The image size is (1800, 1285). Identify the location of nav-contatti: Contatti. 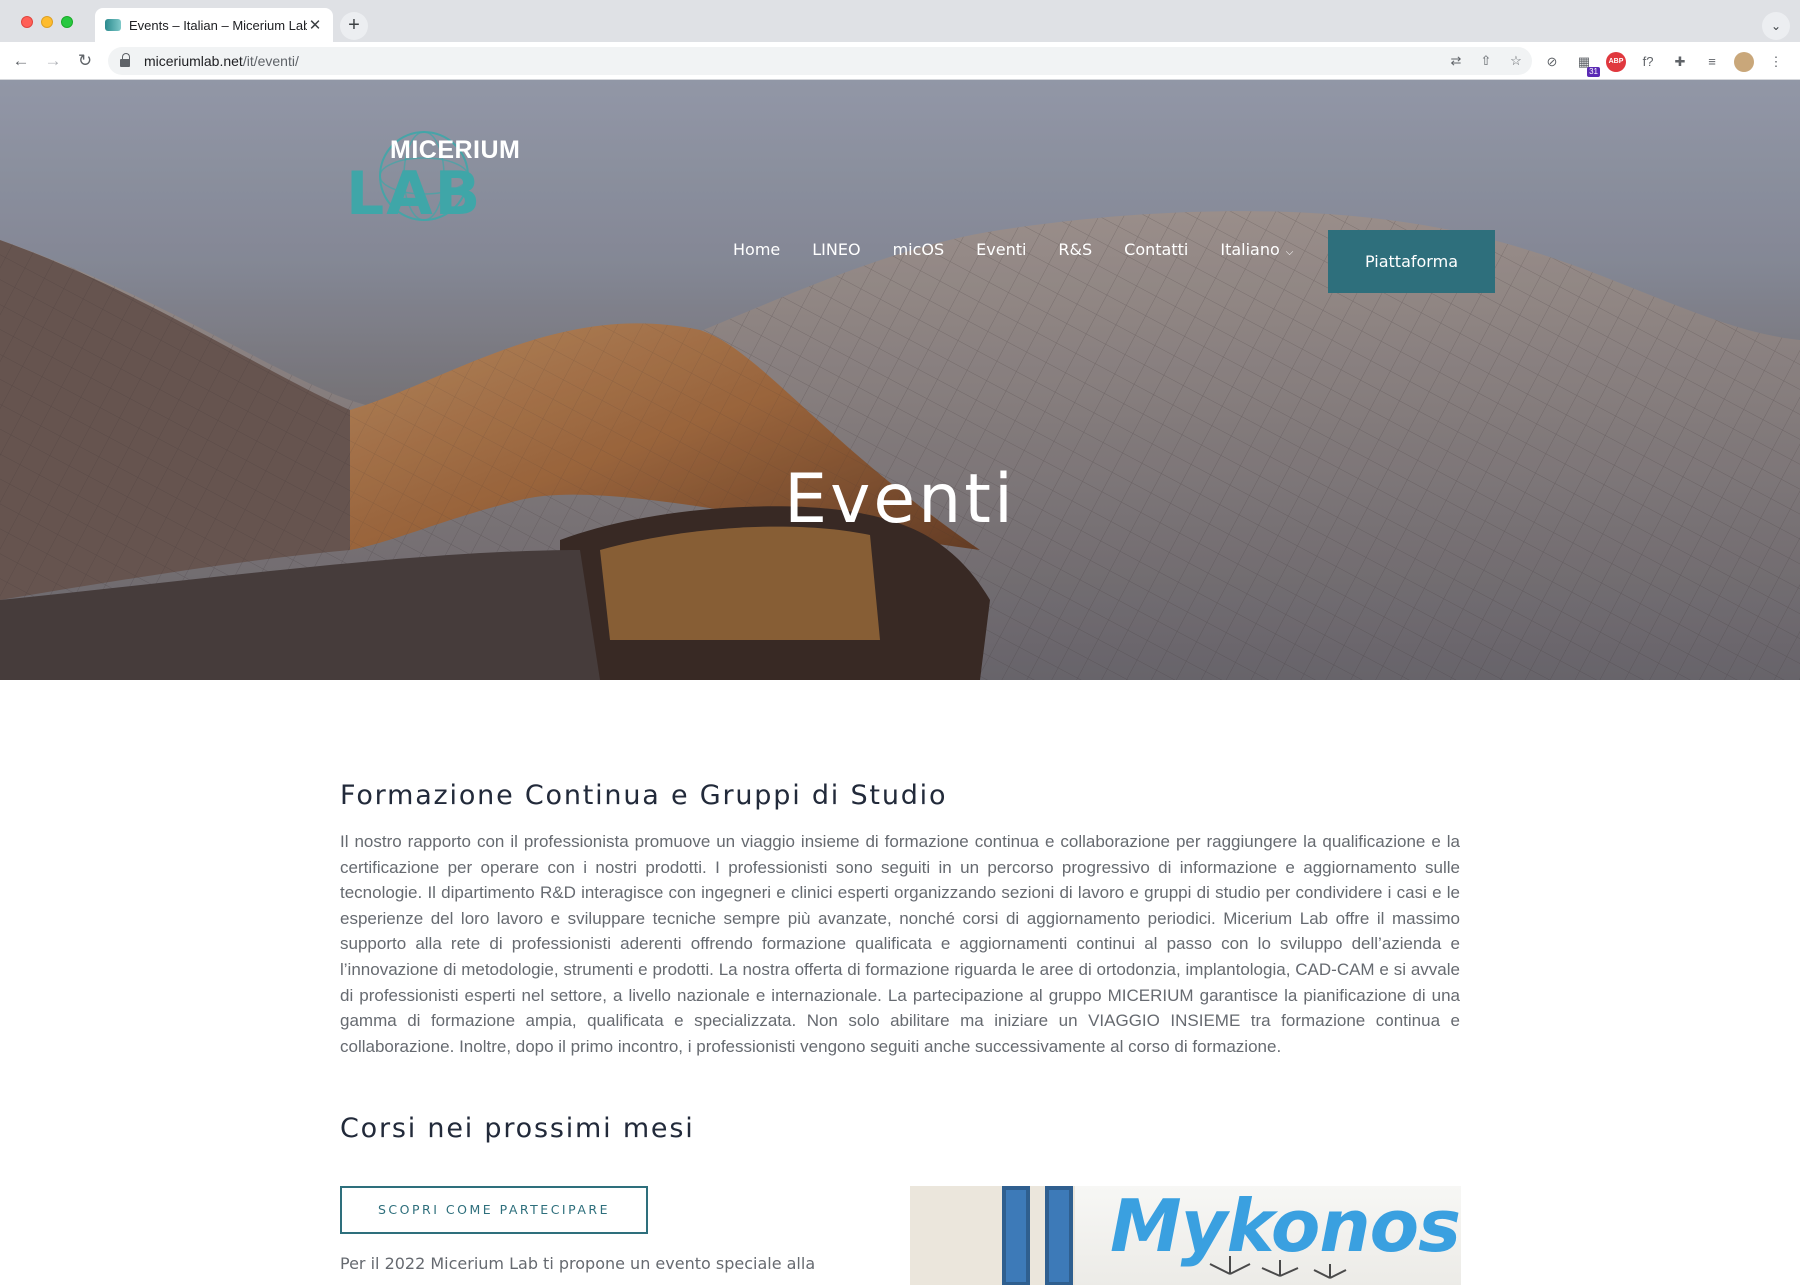
(1156, 249).